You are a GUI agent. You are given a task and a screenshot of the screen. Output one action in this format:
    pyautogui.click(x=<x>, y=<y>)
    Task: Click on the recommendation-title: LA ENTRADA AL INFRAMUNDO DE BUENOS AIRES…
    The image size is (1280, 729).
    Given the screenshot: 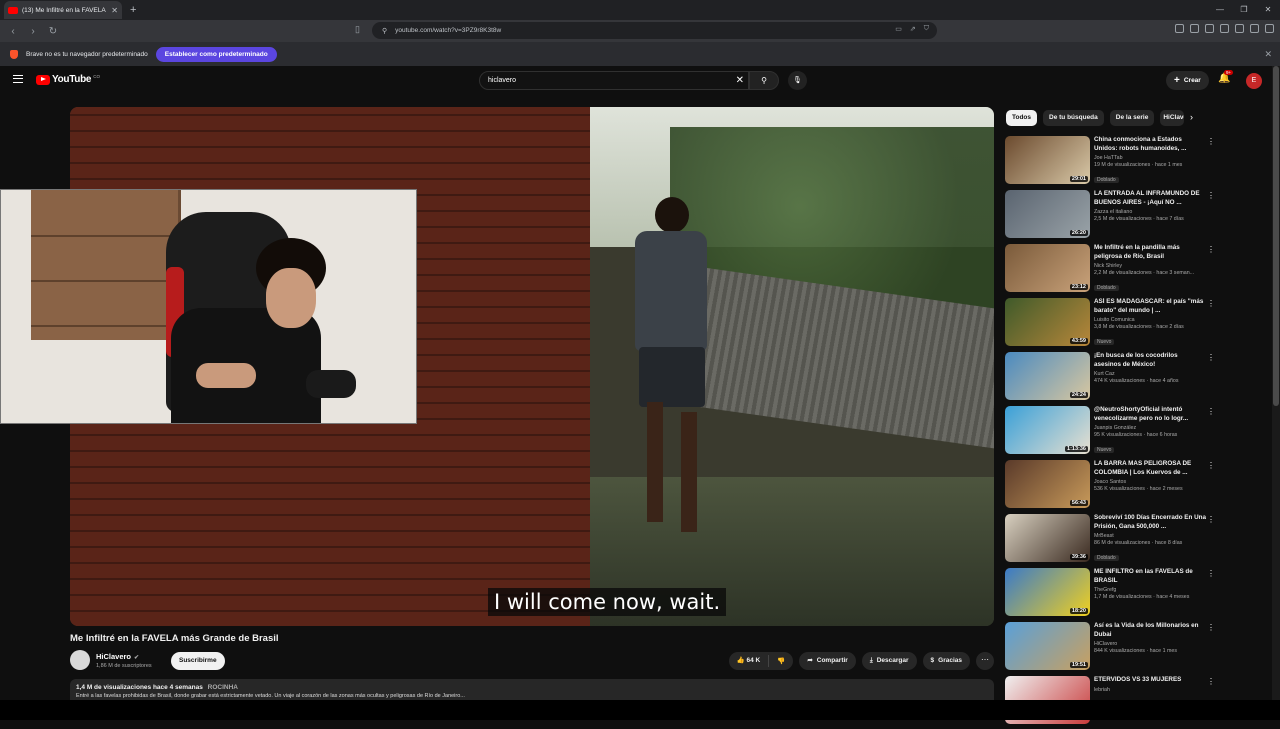 What is the action you would take?
    pyautogui.click(x=1150, y=198)
    